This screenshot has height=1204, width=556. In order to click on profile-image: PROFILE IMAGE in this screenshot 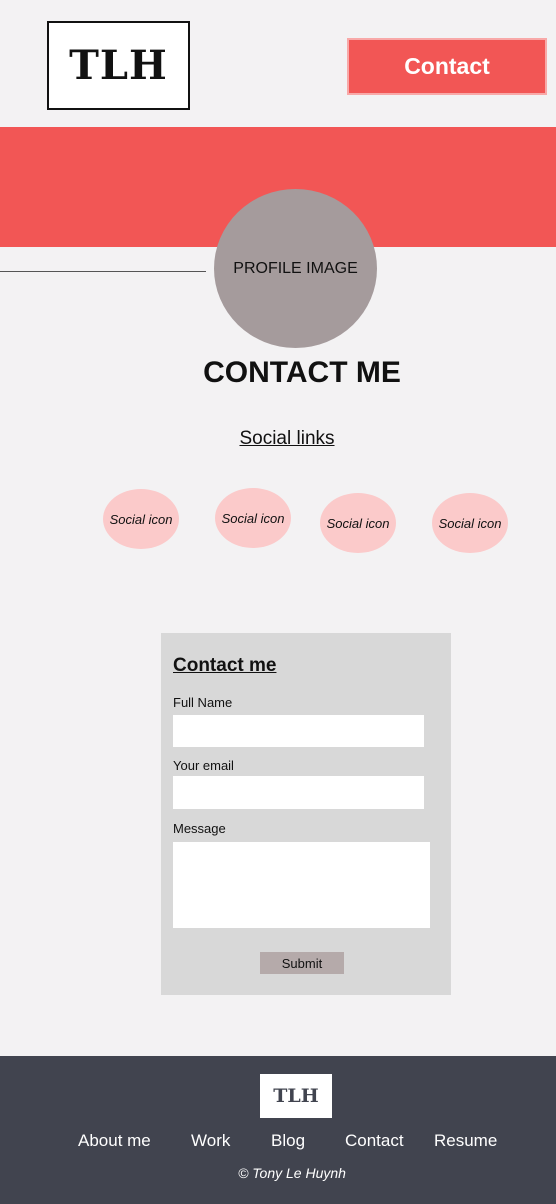, I will do `click(295, 268)`.